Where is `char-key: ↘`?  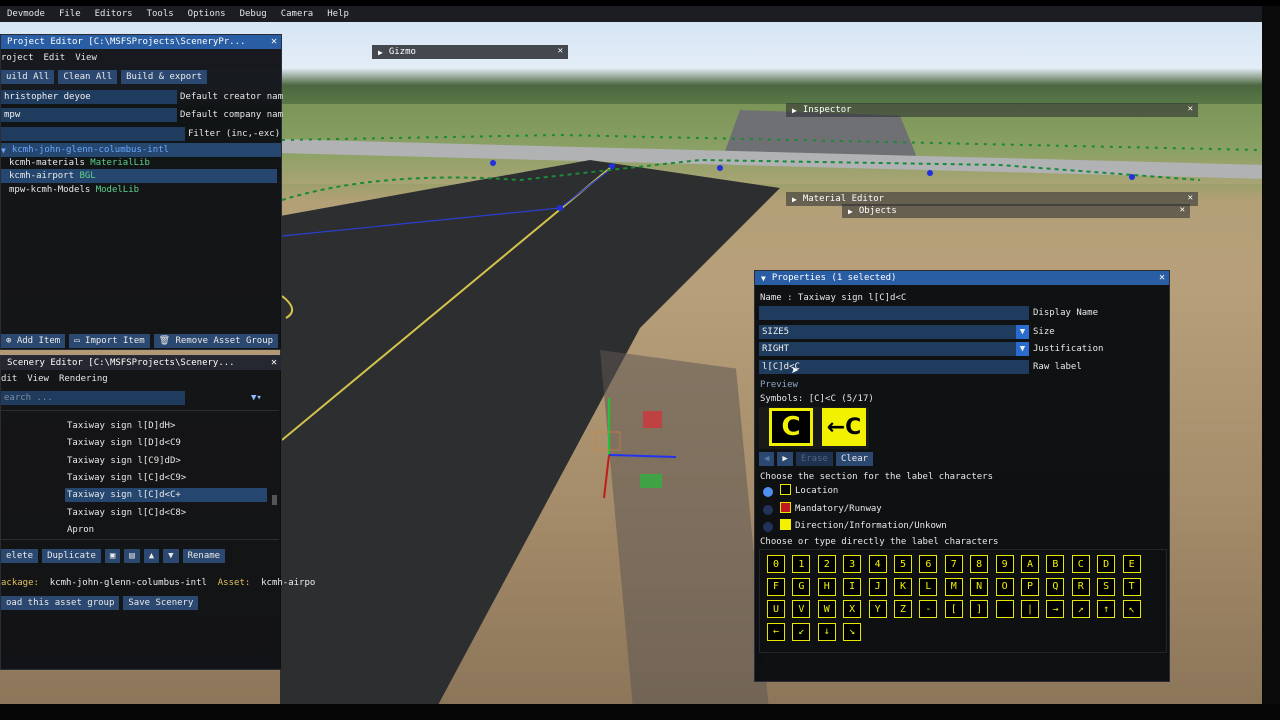 char-key: ↘ is located at coordinates (852, 631).